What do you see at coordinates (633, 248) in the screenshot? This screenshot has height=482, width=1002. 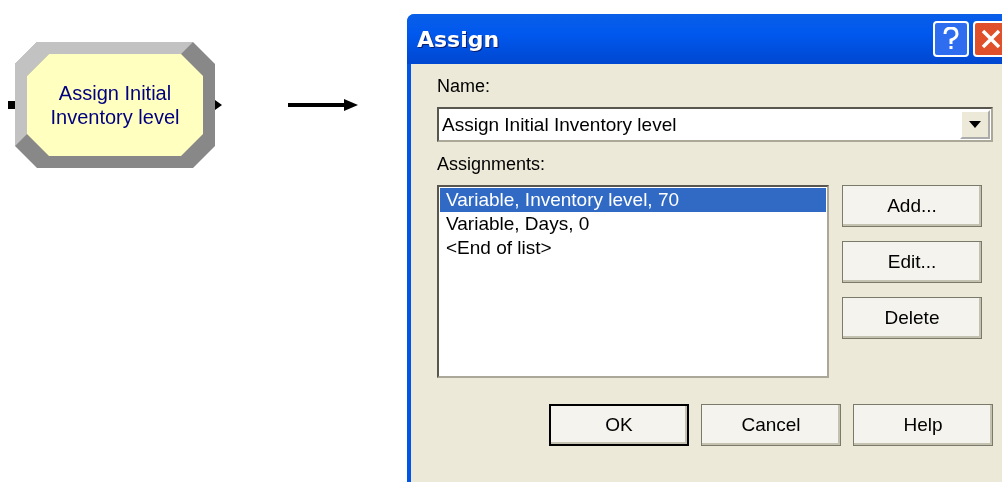 I see `list-item: <End of list>` at bounding box center [633, 248].